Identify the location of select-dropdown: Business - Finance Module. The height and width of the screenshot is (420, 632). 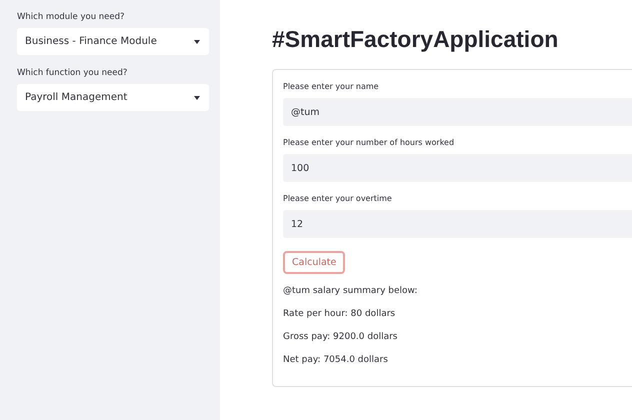
(113, 41).